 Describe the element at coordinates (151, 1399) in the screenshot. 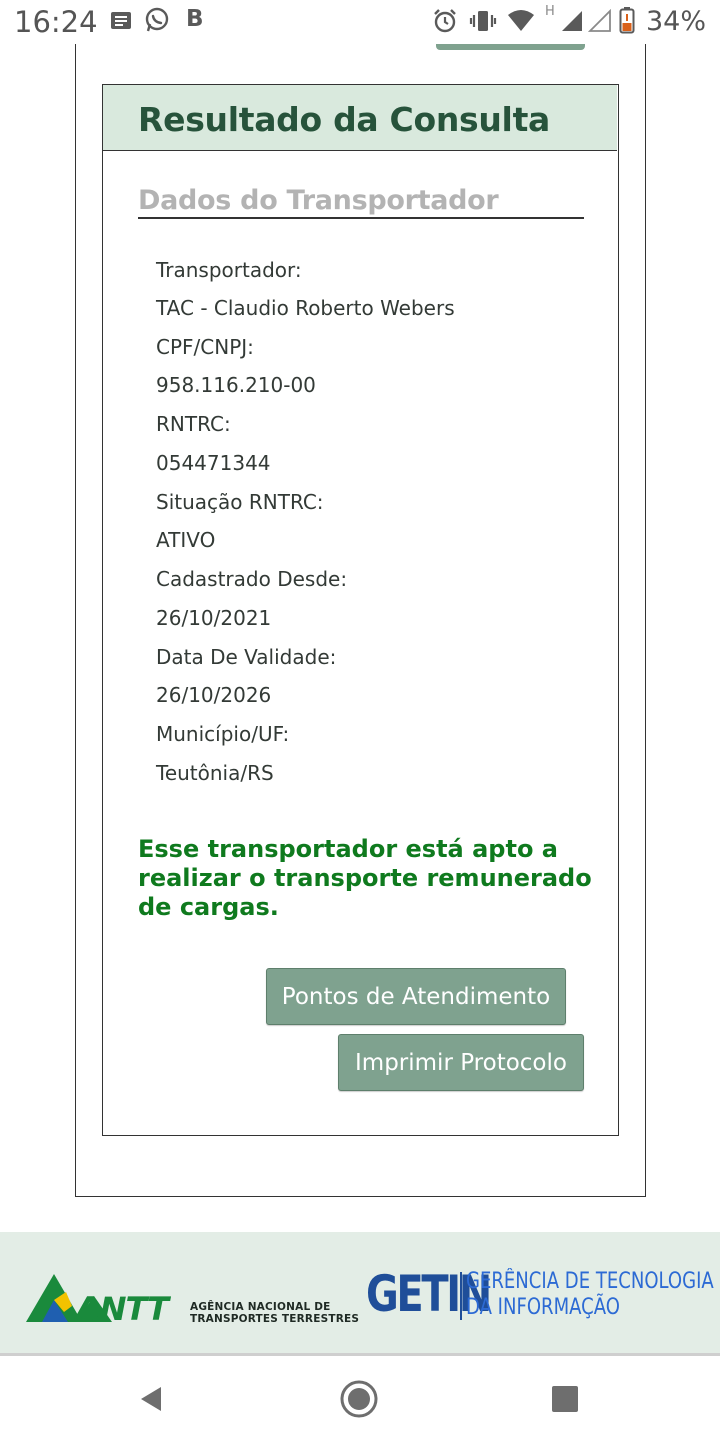

I see `back-icon` at that location.